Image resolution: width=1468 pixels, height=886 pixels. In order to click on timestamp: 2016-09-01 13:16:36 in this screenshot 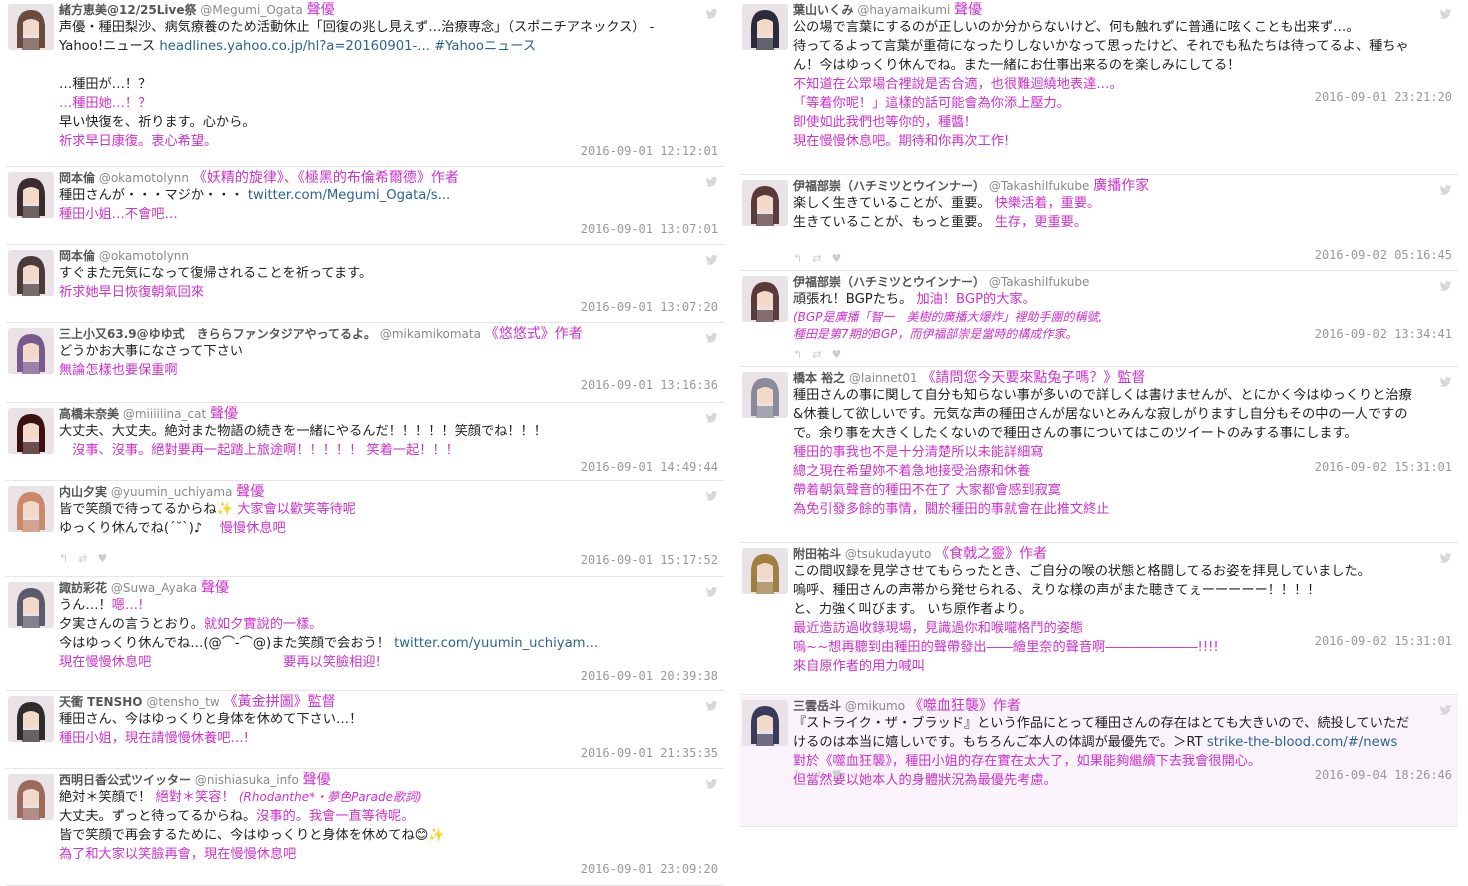, I will do `click(649, 385)`.